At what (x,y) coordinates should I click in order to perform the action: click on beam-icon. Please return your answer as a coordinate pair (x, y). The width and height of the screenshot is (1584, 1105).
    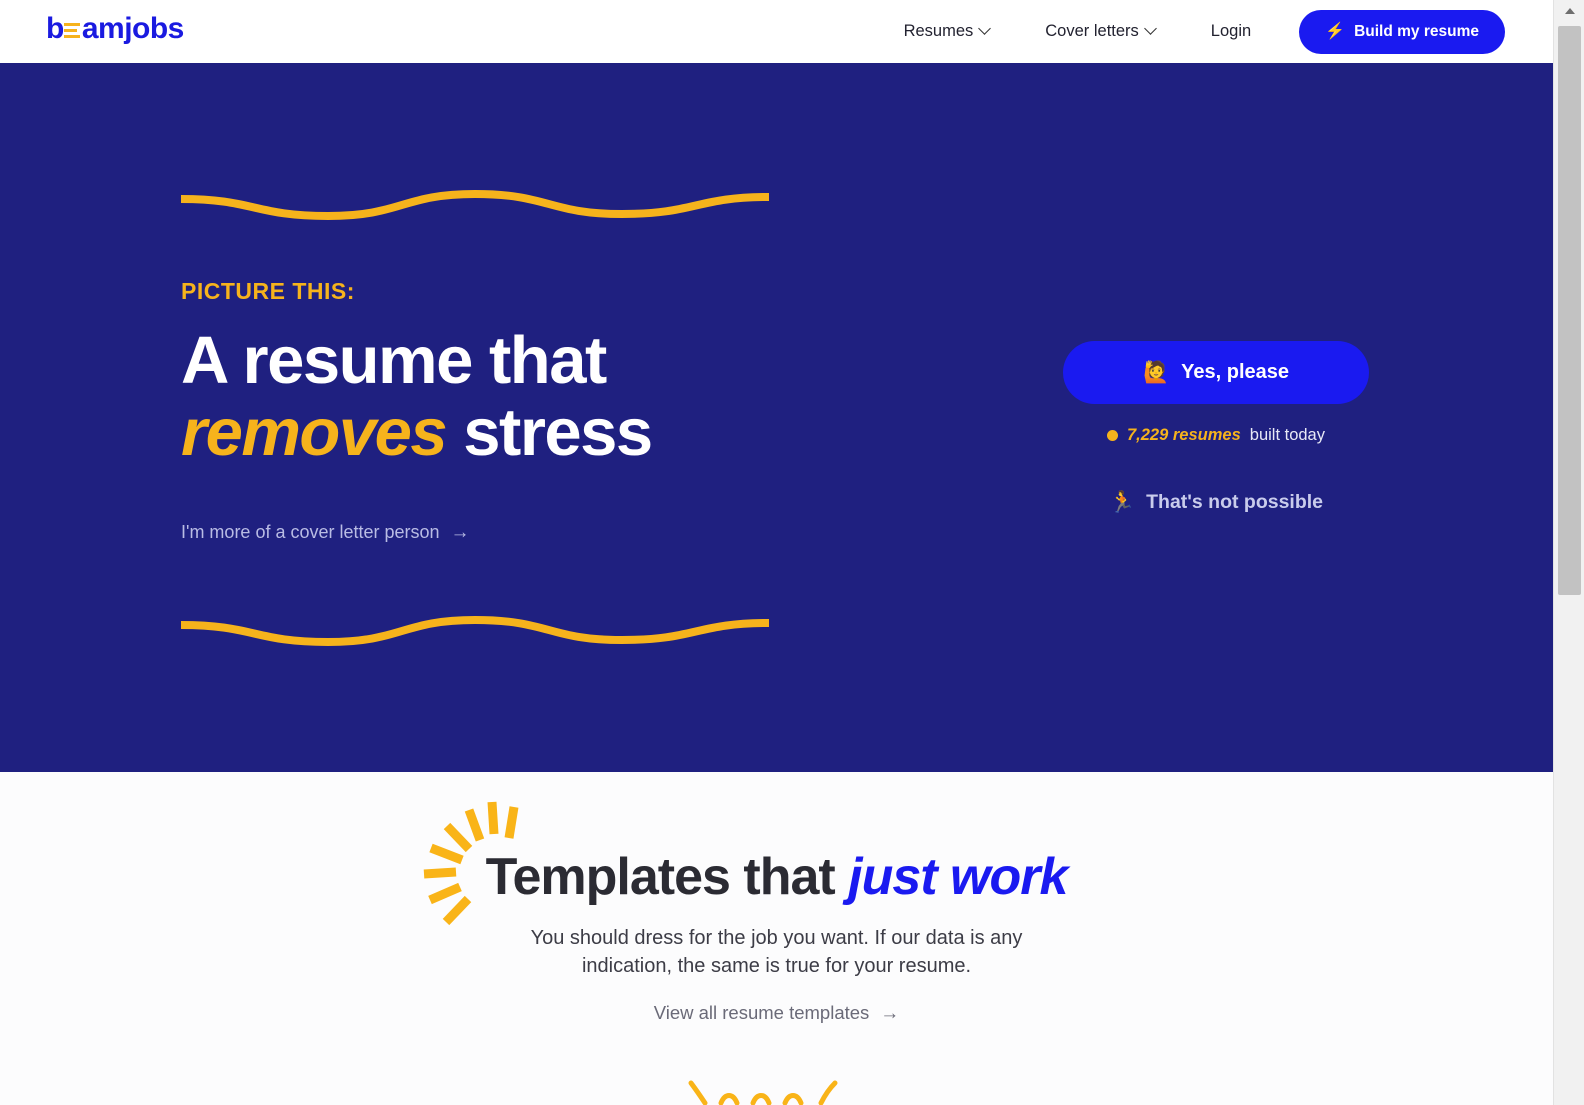
    Looking at the image, I should click on (72, 30).